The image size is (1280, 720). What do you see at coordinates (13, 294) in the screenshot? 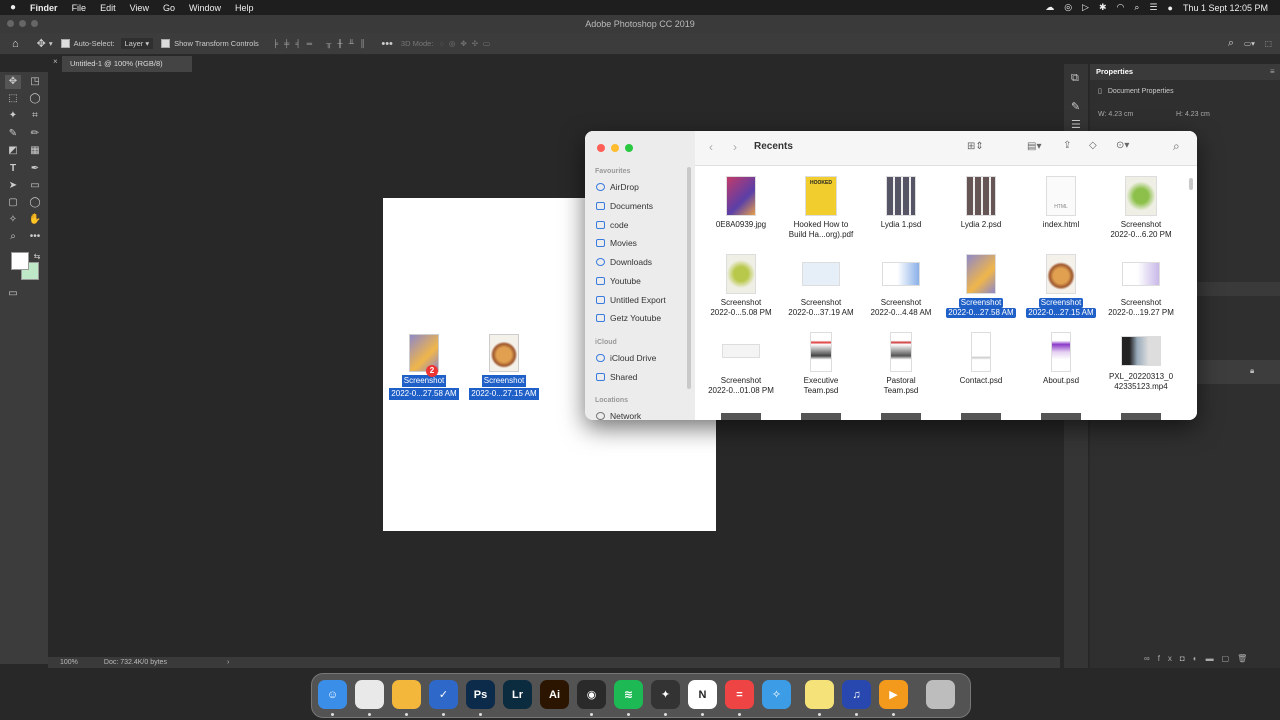
I see `quick-mask-icon: ▭` at bounding box center [13, 294].